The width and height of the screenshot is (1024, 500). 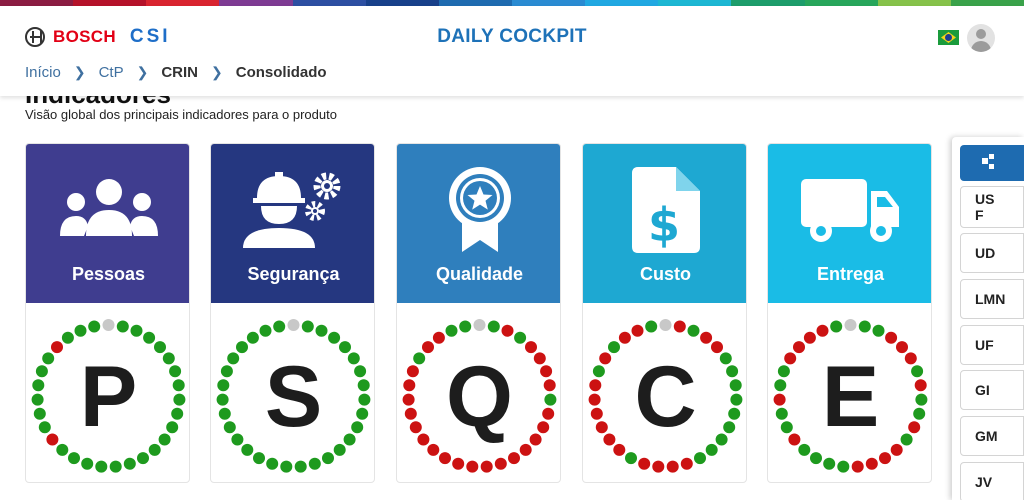 What do you see at coordinates (992, 253) in the screenshot?
I see `sidebar-item-ud: UD` at bounding box center [992, 253].